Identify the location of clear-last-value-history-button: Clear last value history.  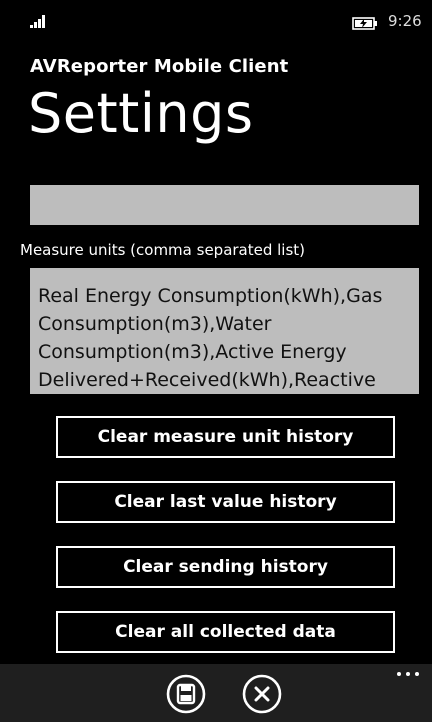
(225, 502).